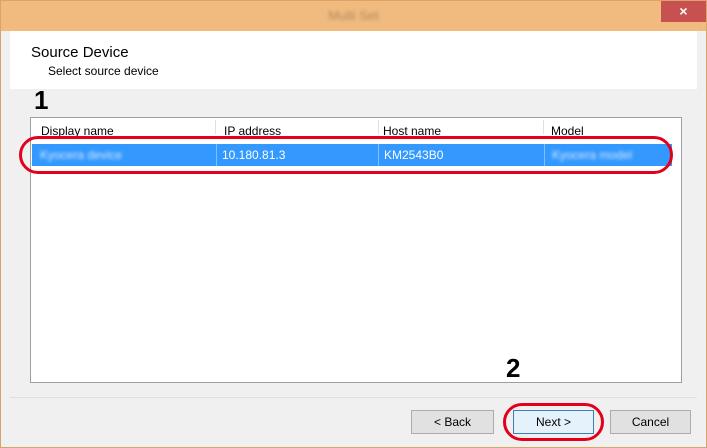 The height and width of the screenshot is (448, 707). I want to click on column-header-display-name: Display name, so click(126, 127).